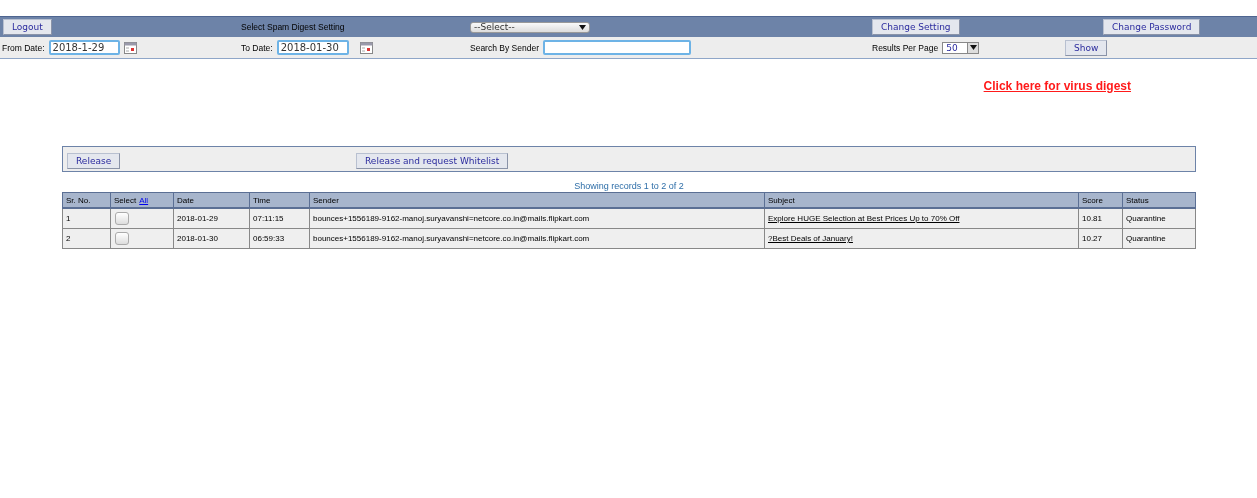 Image resolution: width=1257 pixels, height=498 pixels. What do you see at coordinates (781, 200) in the screenshot?
I see `column-header: Subject` at bounding box center [781, 200].